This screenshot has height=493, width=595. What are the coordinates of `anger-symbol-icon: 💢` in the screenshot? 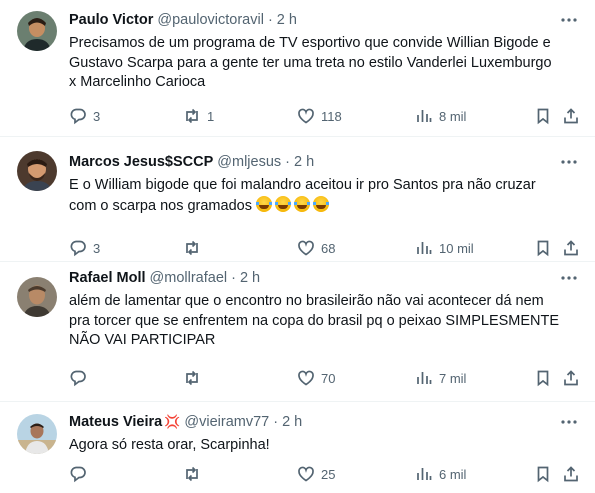 It's located at (172, 421).